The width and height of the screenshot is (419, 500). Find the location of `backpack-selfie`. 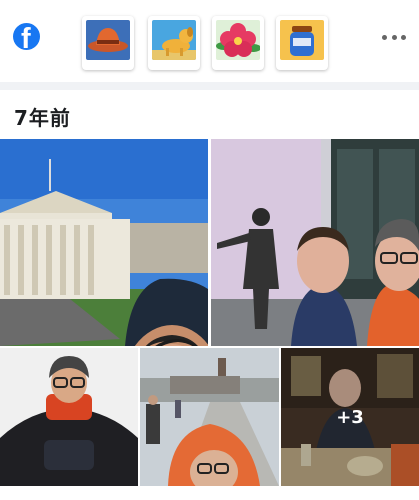

backpack-selfie is located at coordinates (69, 417).